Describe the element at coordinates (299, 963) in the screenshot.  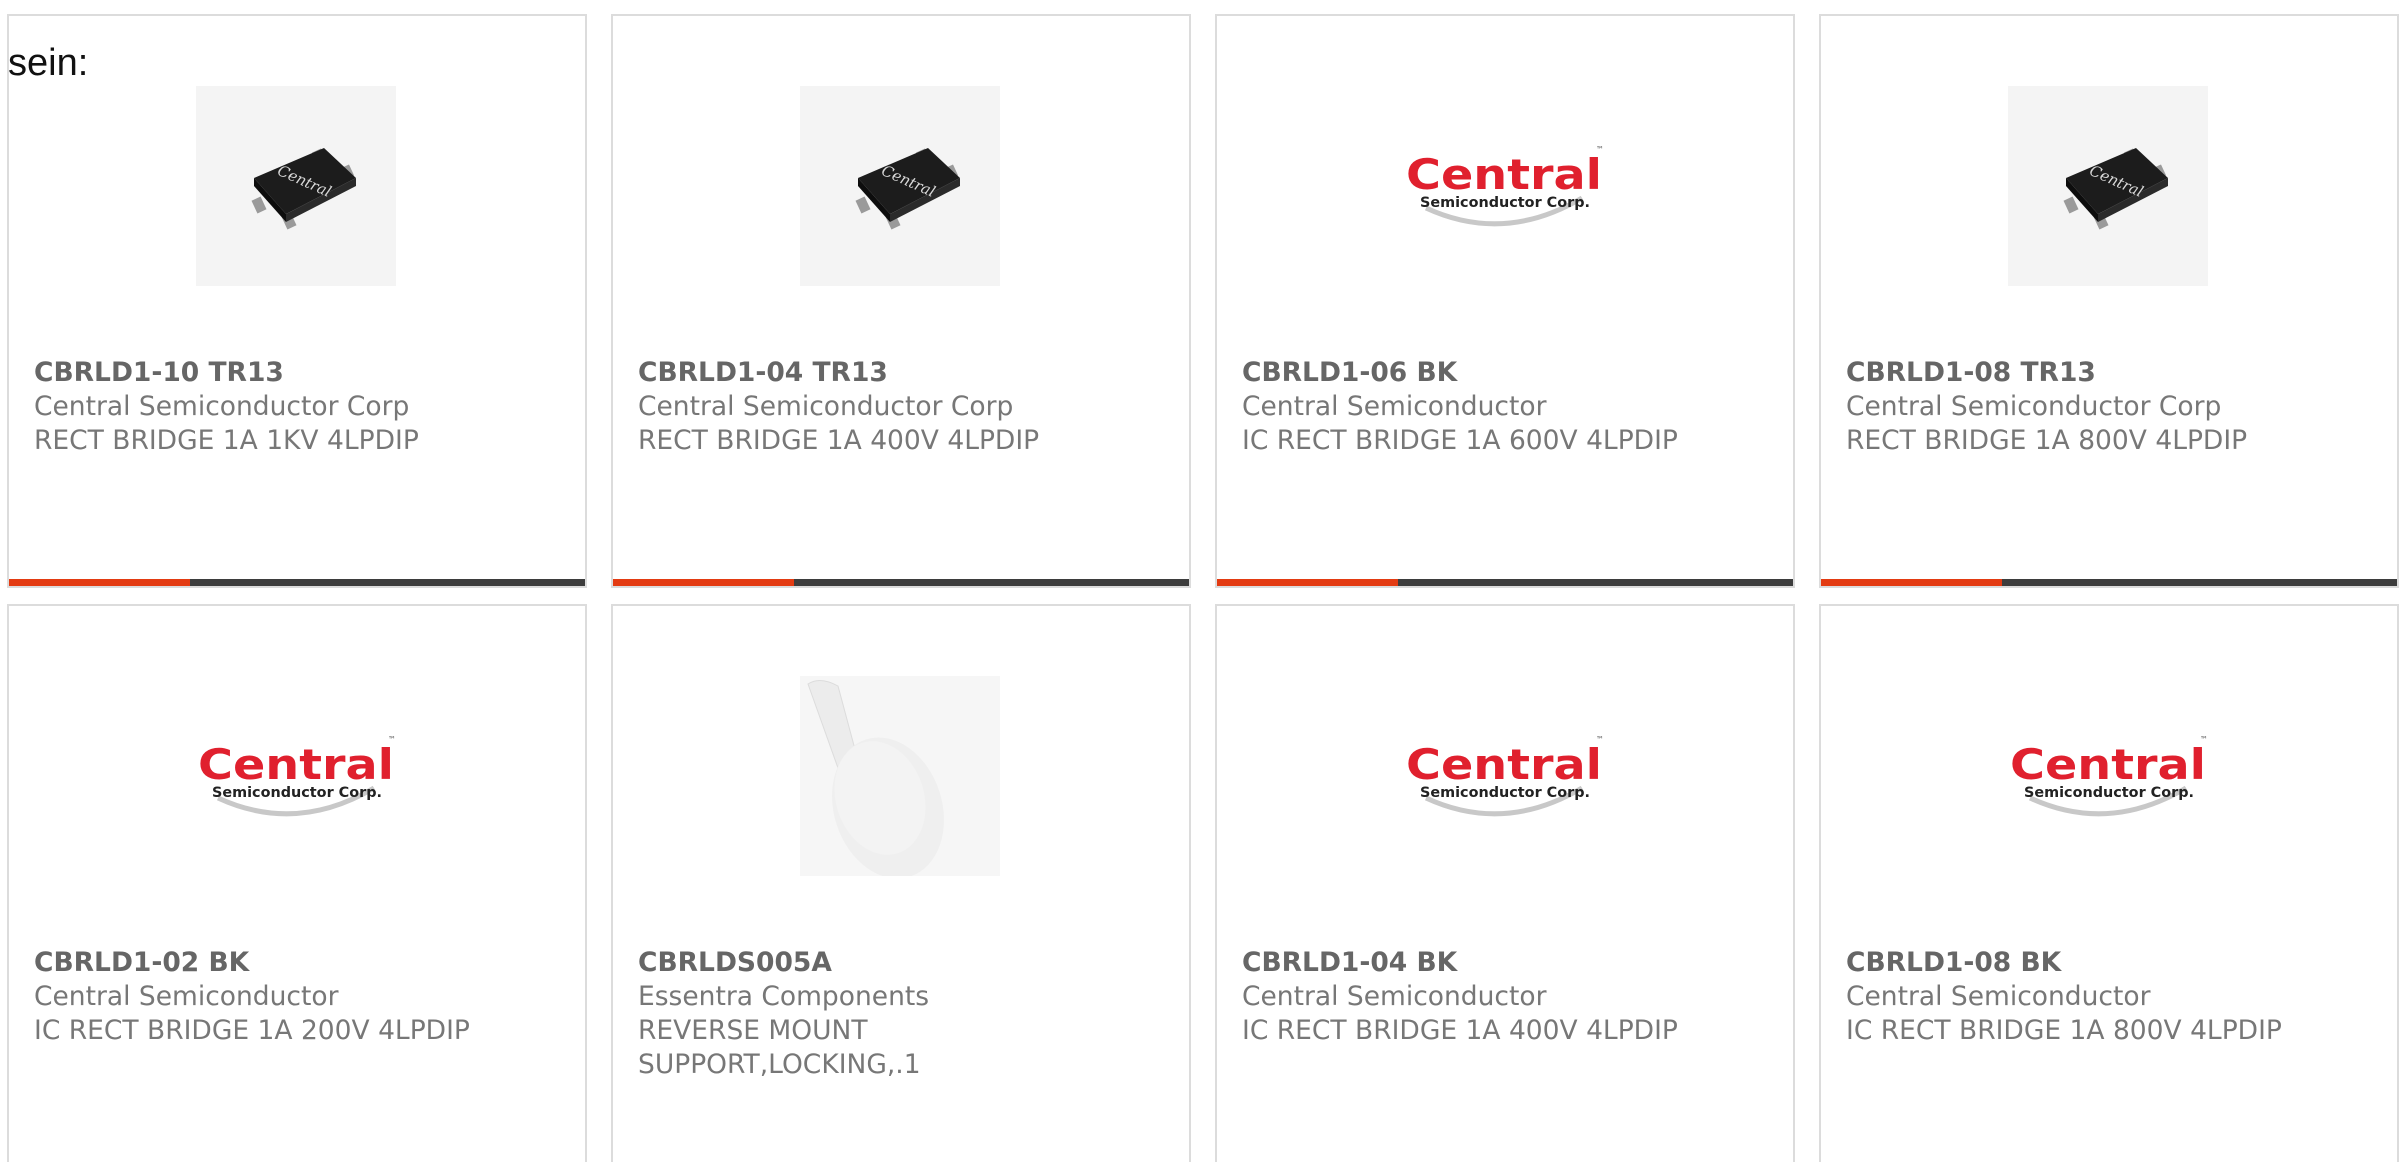
I see `part-number: CBRLD1-02 BK` at that location.